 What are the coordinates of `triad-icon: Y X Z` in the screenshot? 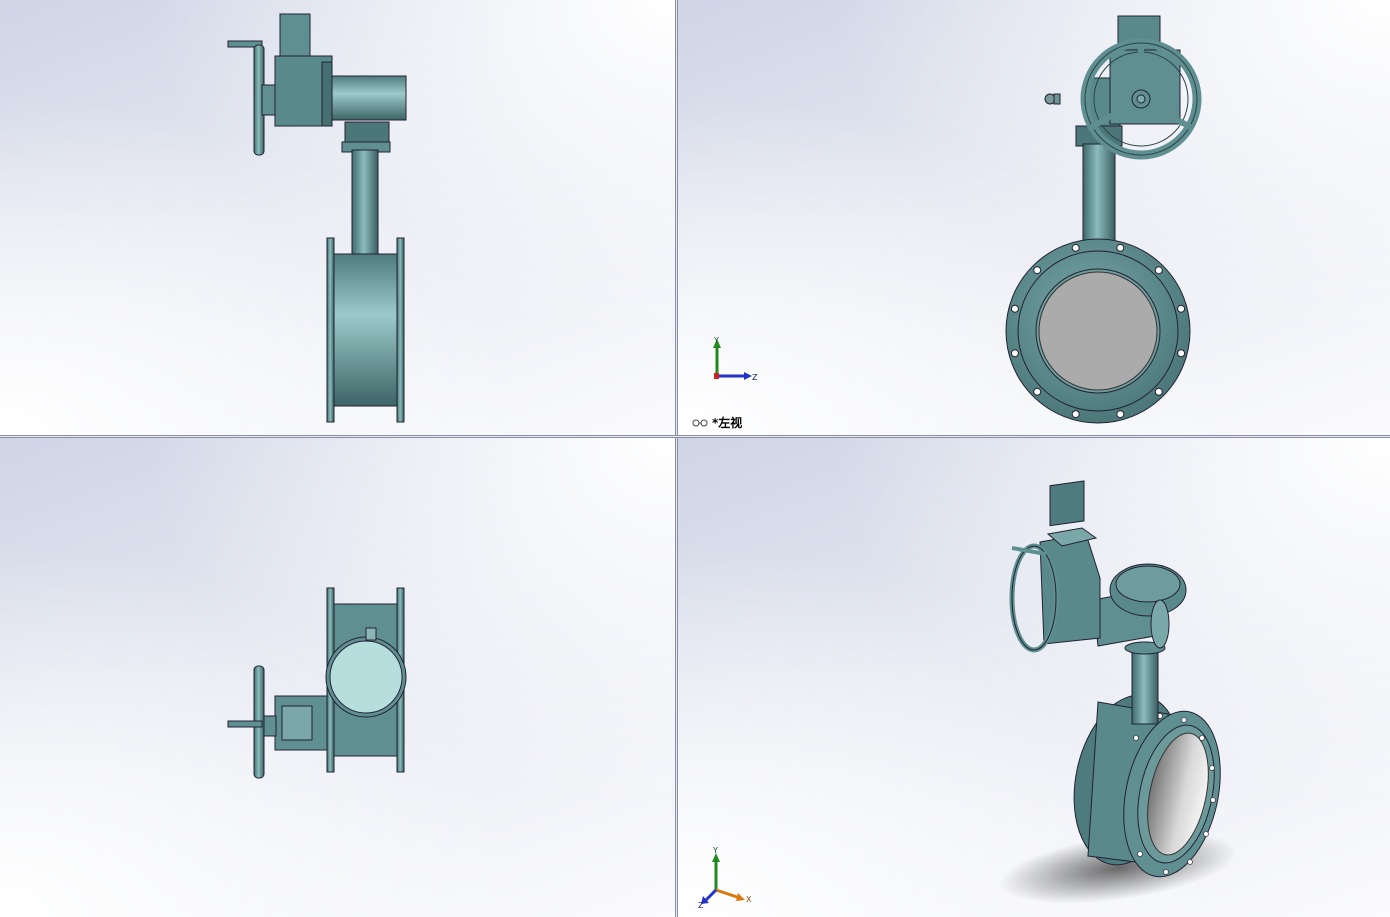 It's located at (725, 878).